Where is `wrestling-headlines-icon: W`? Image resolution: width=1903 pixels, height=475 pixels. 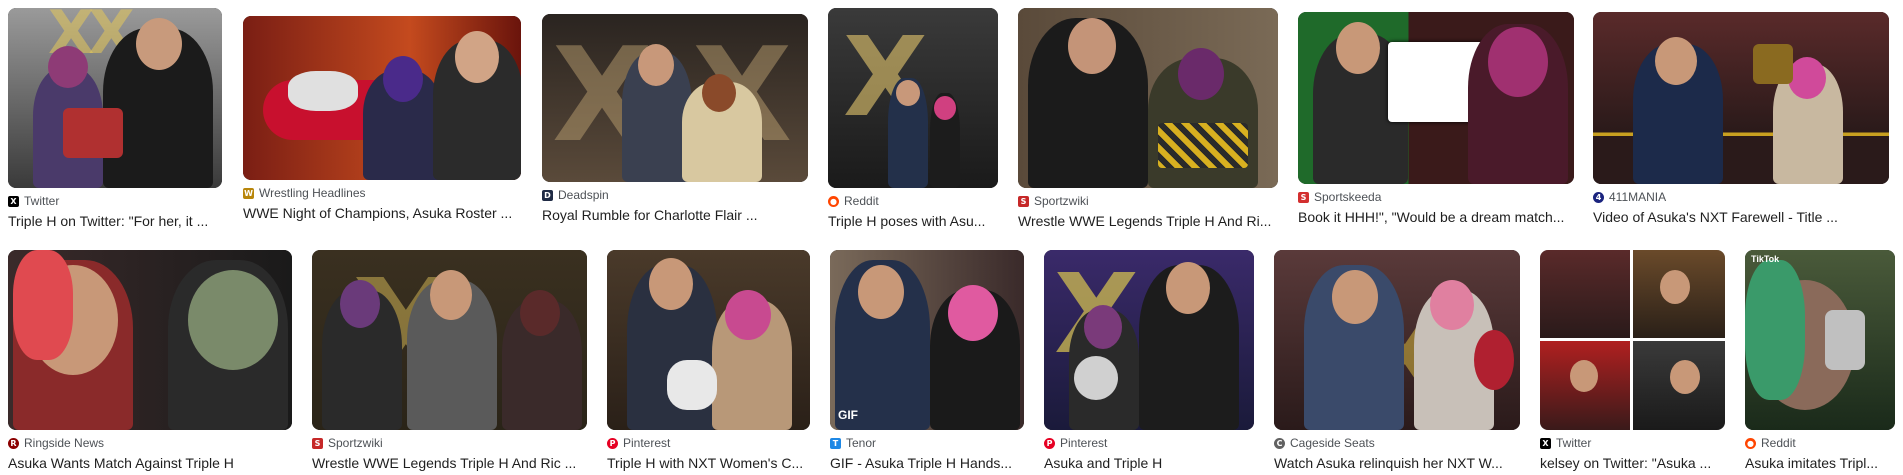
wrestling-headlines-icon: W is located at coordinates (248, 193).